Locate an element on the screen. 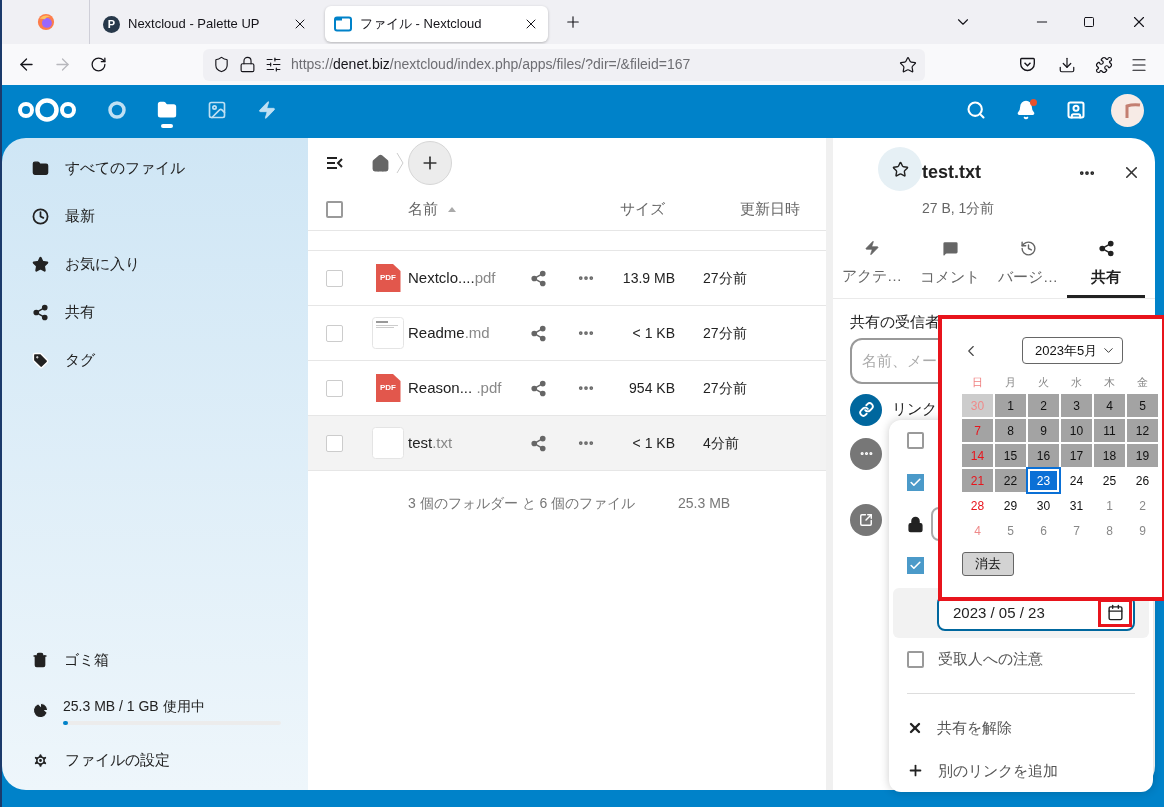  download-icon is located at coordinates (1067, 64).